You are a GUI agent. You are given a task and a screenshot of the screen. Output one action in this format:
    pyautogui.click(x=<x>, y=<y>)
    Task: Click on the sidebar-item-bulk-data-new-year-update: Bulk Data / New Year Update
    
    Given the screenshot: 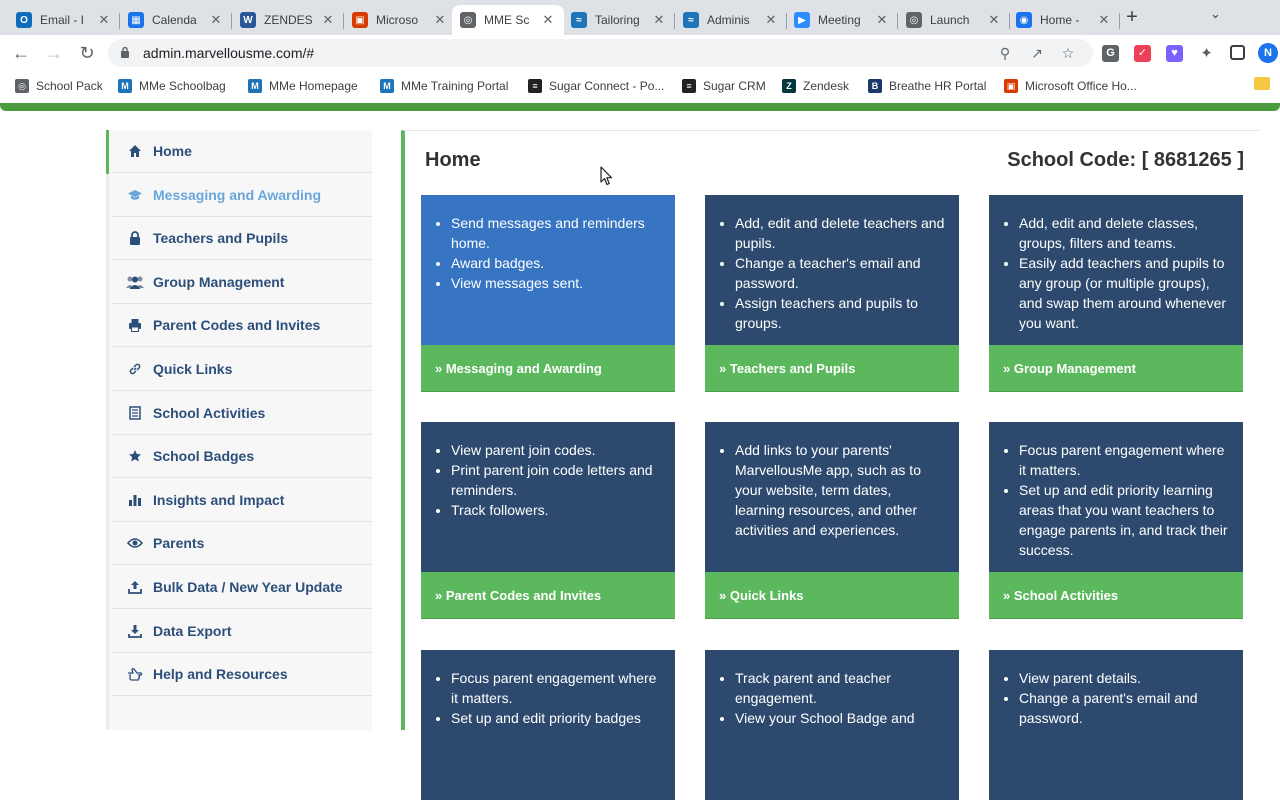 What is the action you would take?
    pyautogui.click(x=242, y=587)
    